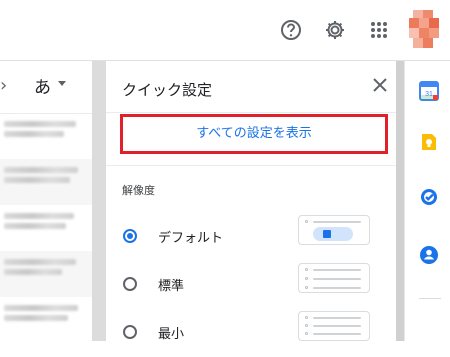 Image resolution: width=450 pixels, height=357 pixels. Describe the element at coordinates (191, 238) in the screenshot. I see `option-label: デフォルト` at that location.